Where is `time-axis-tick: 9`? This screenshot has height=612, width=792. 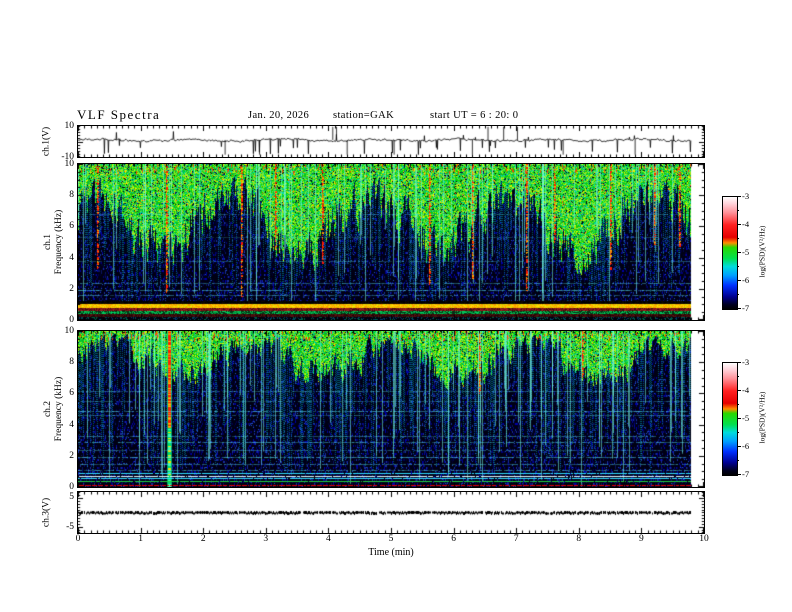 time-axis-tick: 9 is located at coordinates (641, 539).